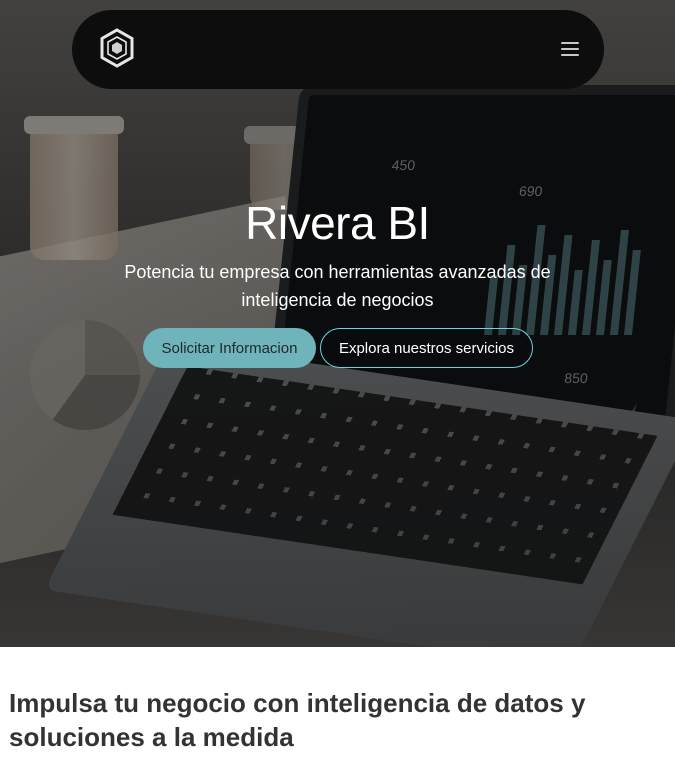 The image size is (675, 762). Describe the element at coordinates (426, 348) in the screenshot. I see `explore-services-button: Explora nuestros servicios` at that location.